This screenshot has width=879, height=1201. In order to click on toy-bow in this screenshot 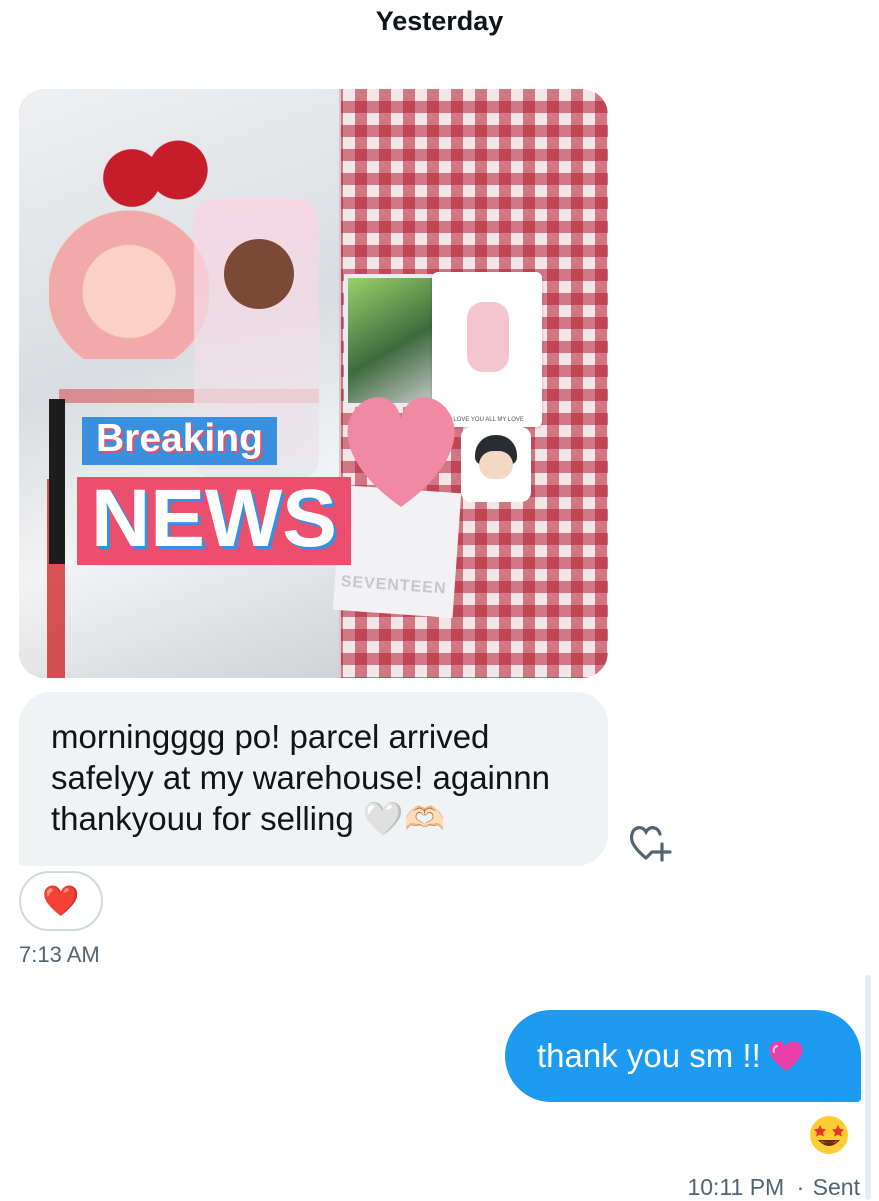, I will do `click(154, 174)`.